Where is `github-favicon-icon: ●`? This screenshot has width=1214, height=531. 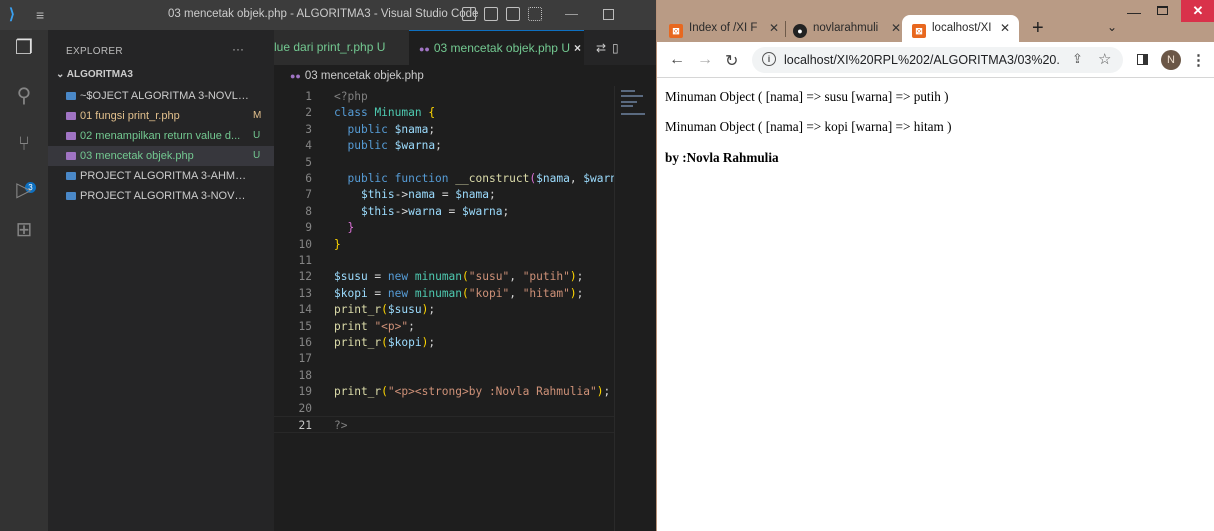
github-favicon-icon: ● is located at coordinates (800, 31).